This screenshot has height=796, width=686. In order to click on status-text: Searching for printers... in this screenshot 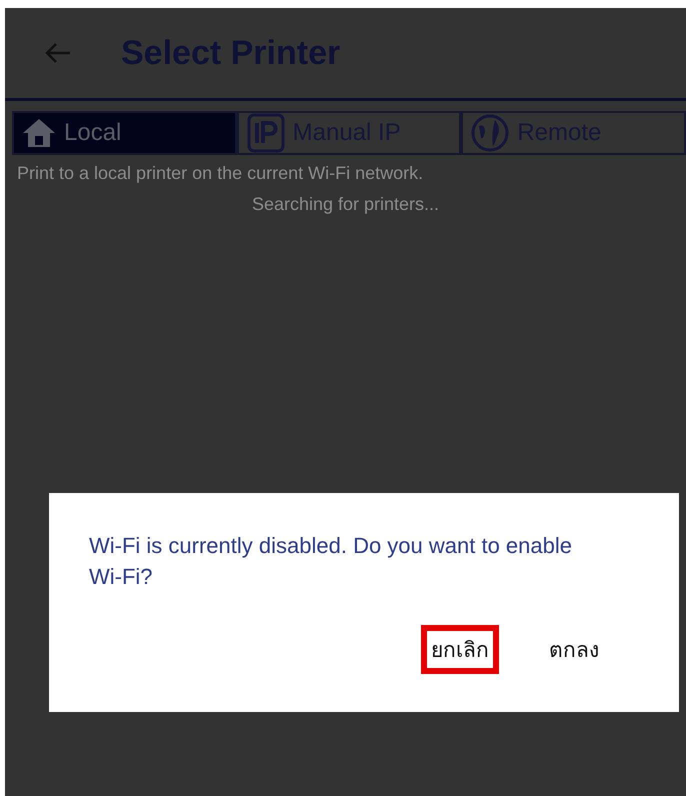, I will do `click(345, 204)`.